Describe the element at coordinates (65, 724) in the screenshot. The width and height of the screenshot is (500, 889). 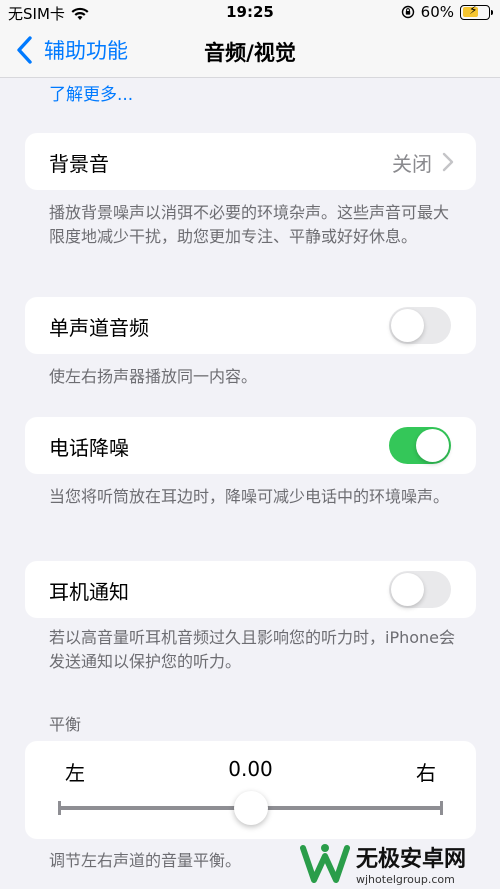
I see `balance-header: 平衡` at that location.